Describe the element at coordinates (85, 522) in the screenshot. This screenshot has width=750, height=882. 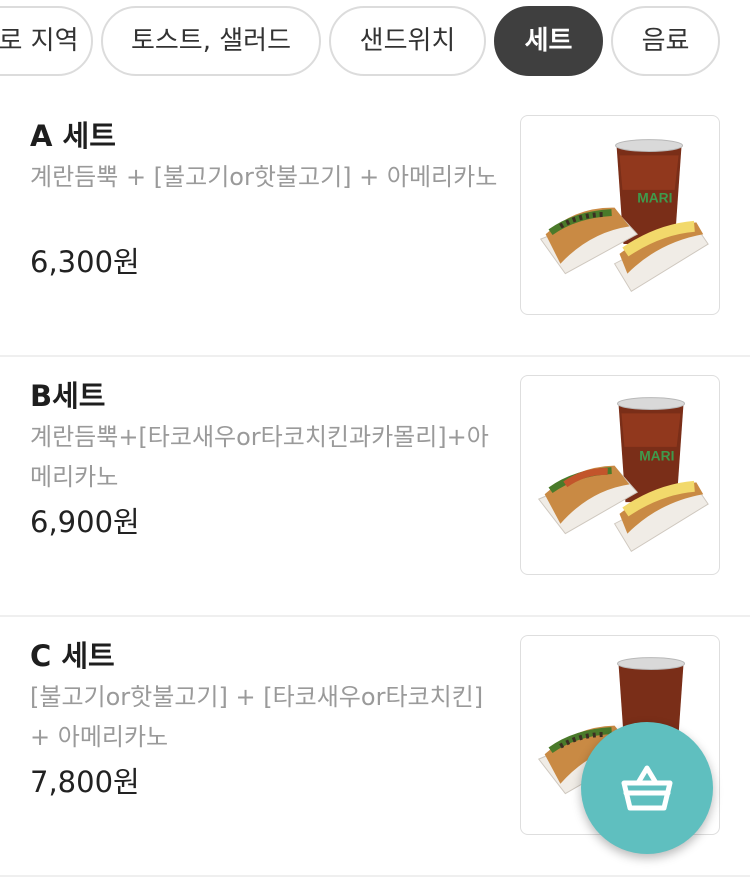
I see `item-price: 6,900원` at that location.